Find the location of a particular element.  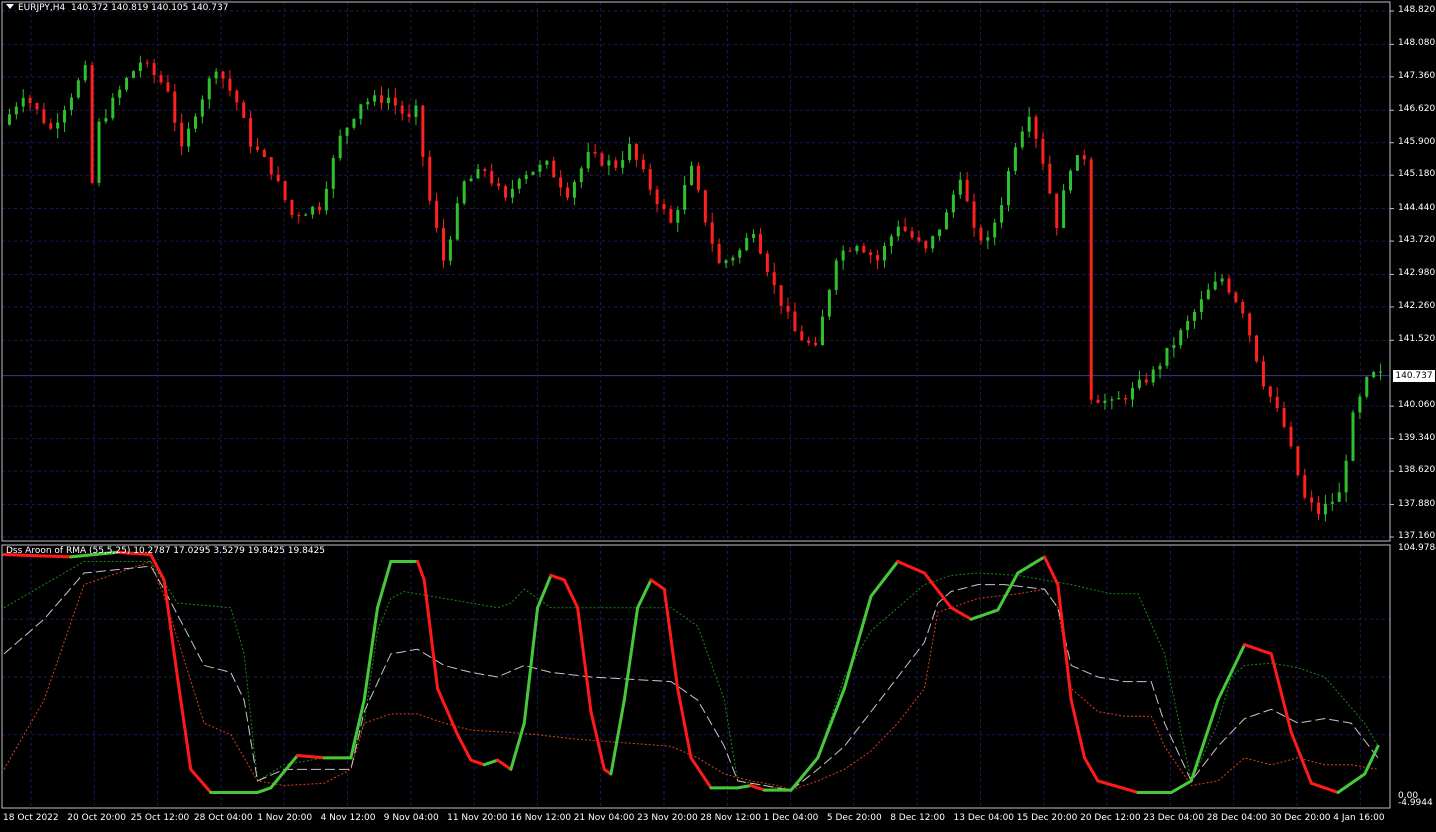

ohlc-values: 140.372 140.819 140.105 140.737 is located at coordinates (150, 8).